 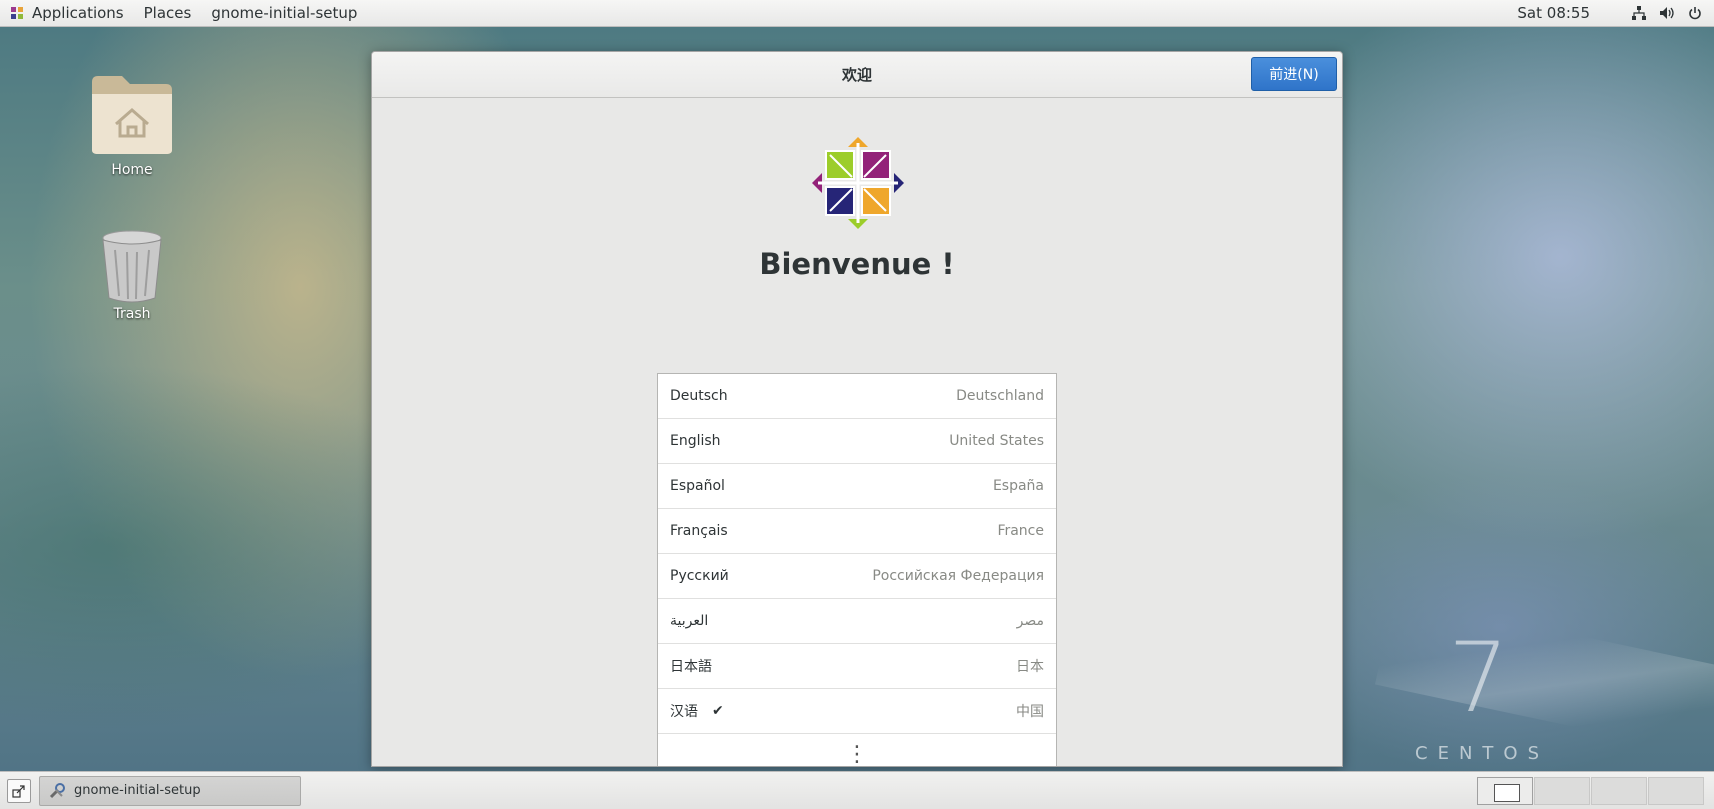 What do you see at coordinates (1030, 621) in the screenshot?
I see `language-country: مصر` at bounding box center [1030, 621].